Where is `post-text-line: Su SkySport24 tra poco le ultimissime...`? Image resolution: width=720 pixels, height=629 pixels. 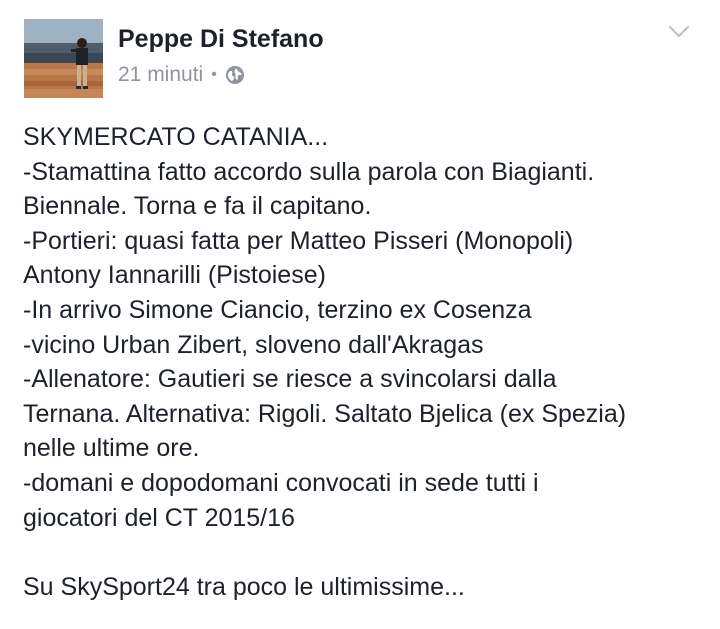 post-text-line: Su SkySport24 tra poco le ultimissime... is located at coordinates (244, 586).